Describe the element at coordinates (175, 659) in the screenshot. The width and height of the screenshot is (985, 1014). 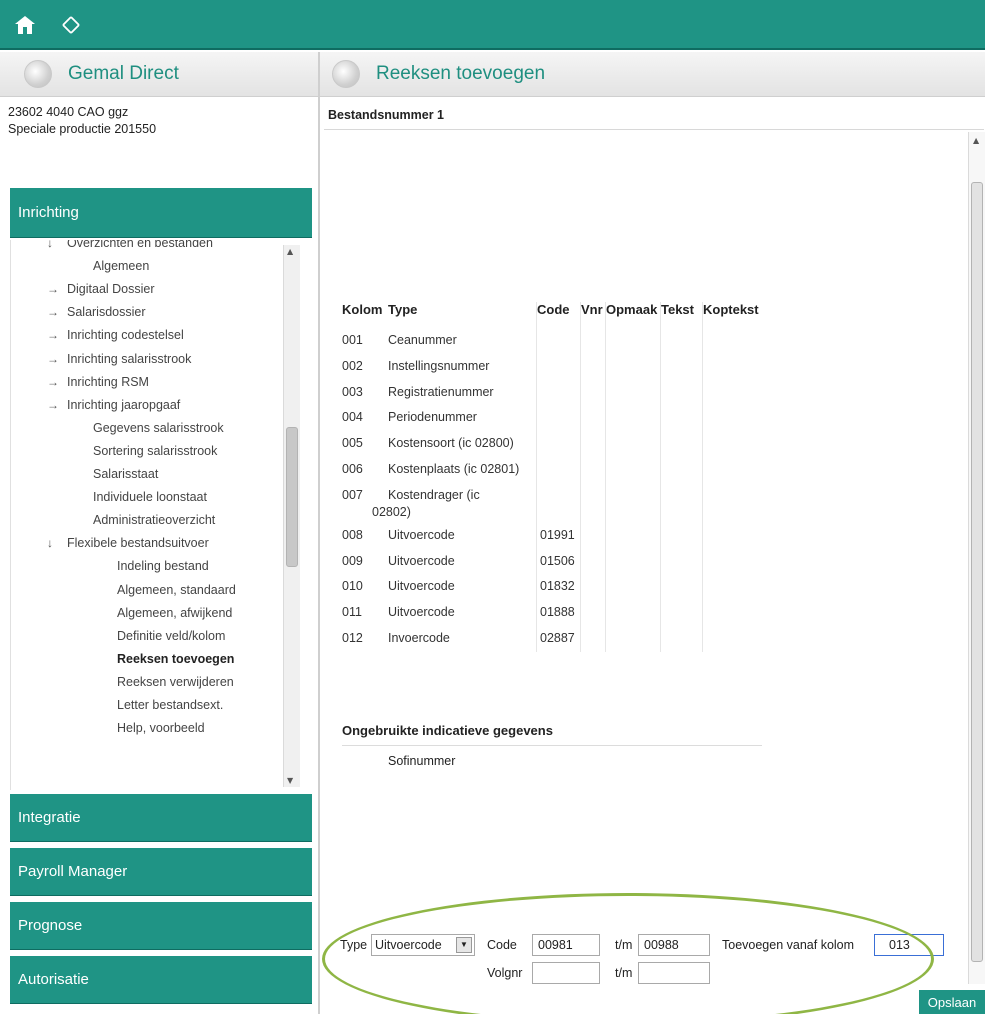
I see `tree-item: Reeksen toevoegen` at that location.